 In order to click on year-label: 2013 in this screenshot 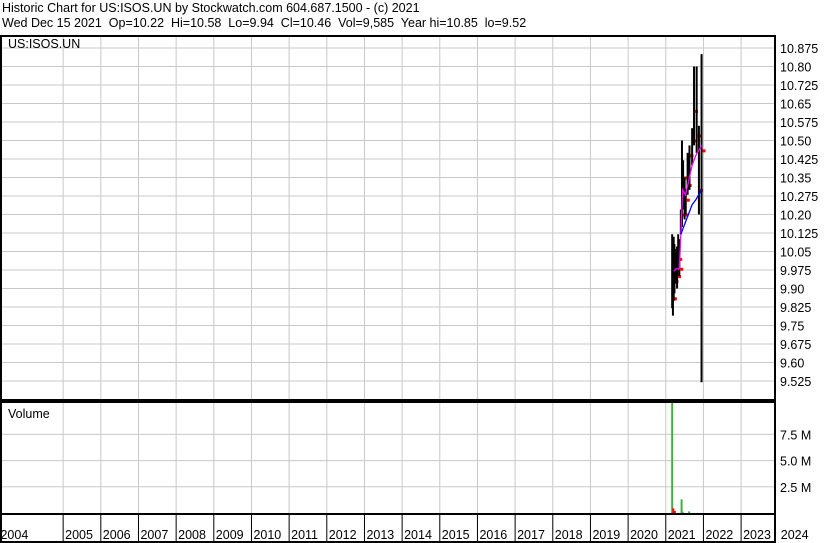, I will do `click(380, 535)`.